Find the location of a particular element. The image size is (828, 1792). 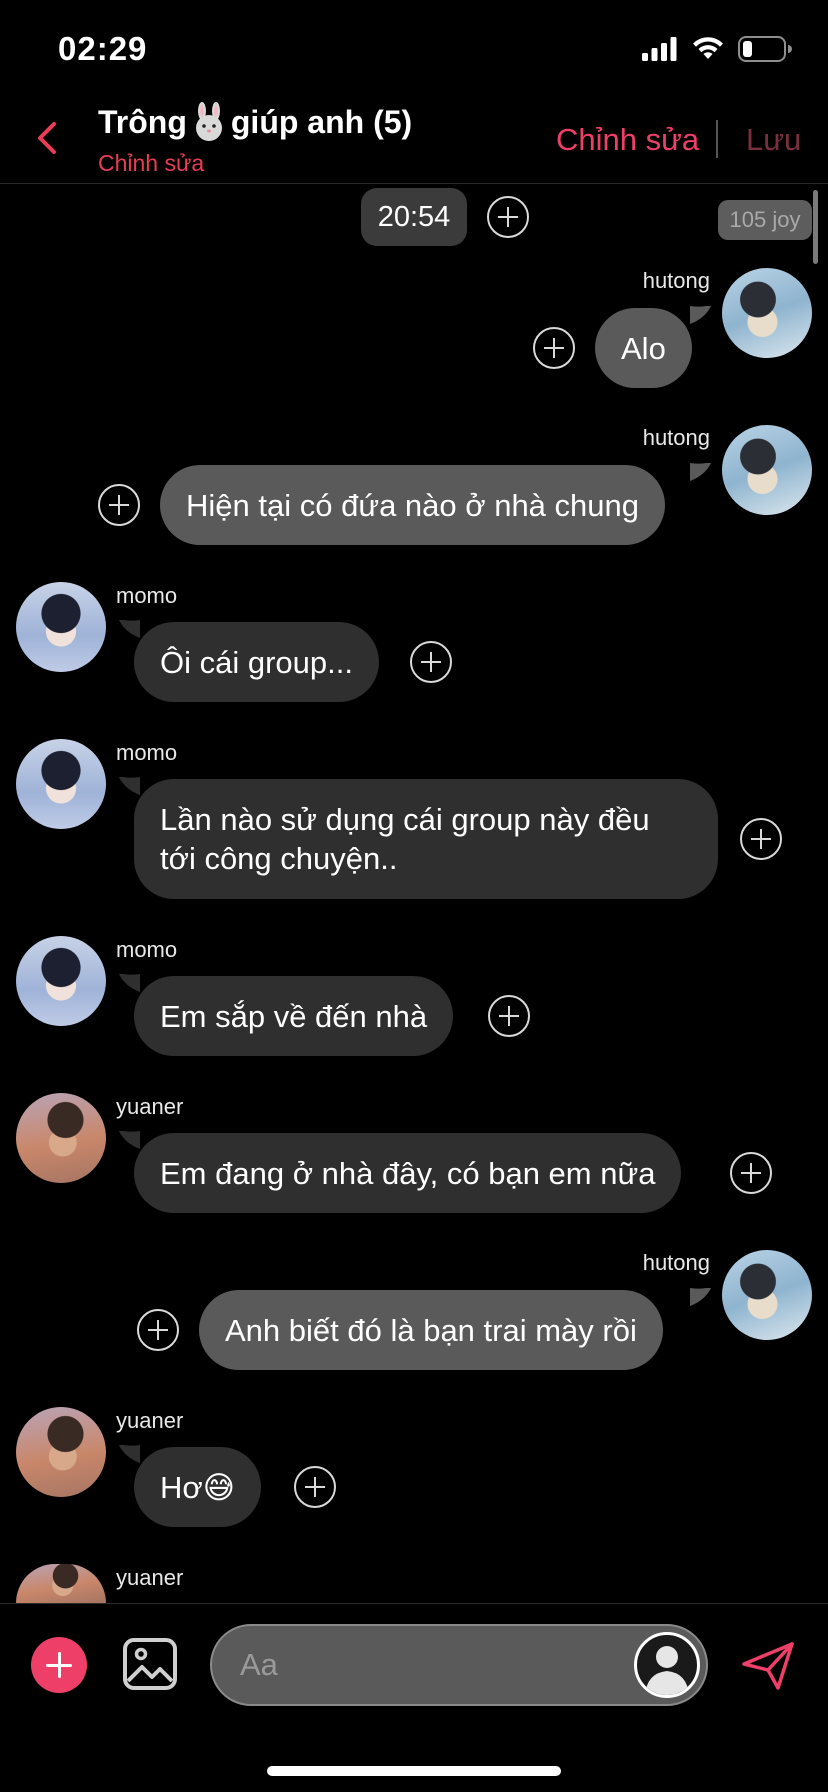

message-bubble: Em sắp về đến nhà is located at coordinates (294, 1016).